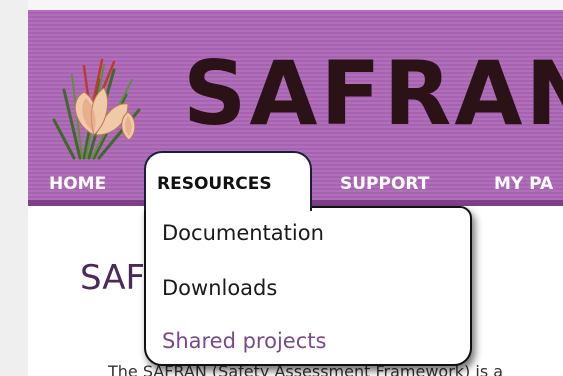  I want to click on left-gutter, so click(14, 188).